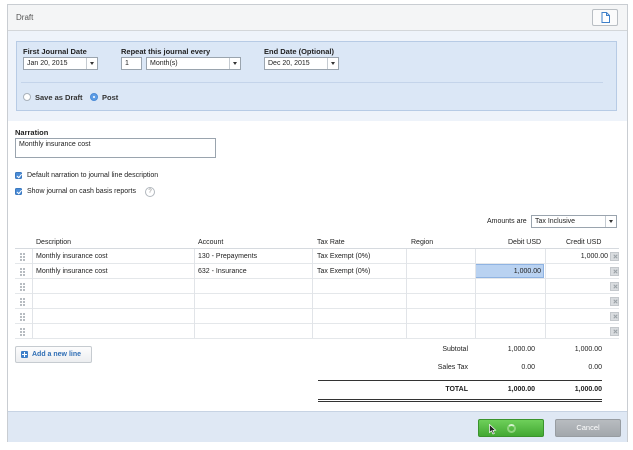 This screenshot has height=450, width=633. Describe the element at coordinates (32, 132) in the screenshot. I see `narration-label: Narration` at that location.